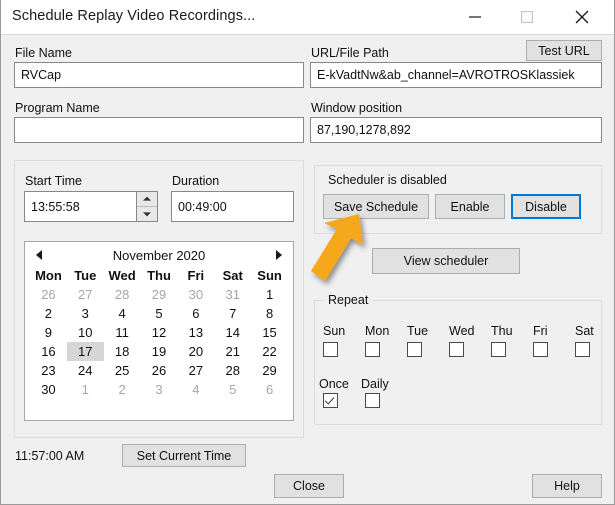 This screenshot has width=615, height=505. What do you see at coordinates (48, 332) in the screenshot?
I see `calendar-day: 9` at bounding box center [48, 332].